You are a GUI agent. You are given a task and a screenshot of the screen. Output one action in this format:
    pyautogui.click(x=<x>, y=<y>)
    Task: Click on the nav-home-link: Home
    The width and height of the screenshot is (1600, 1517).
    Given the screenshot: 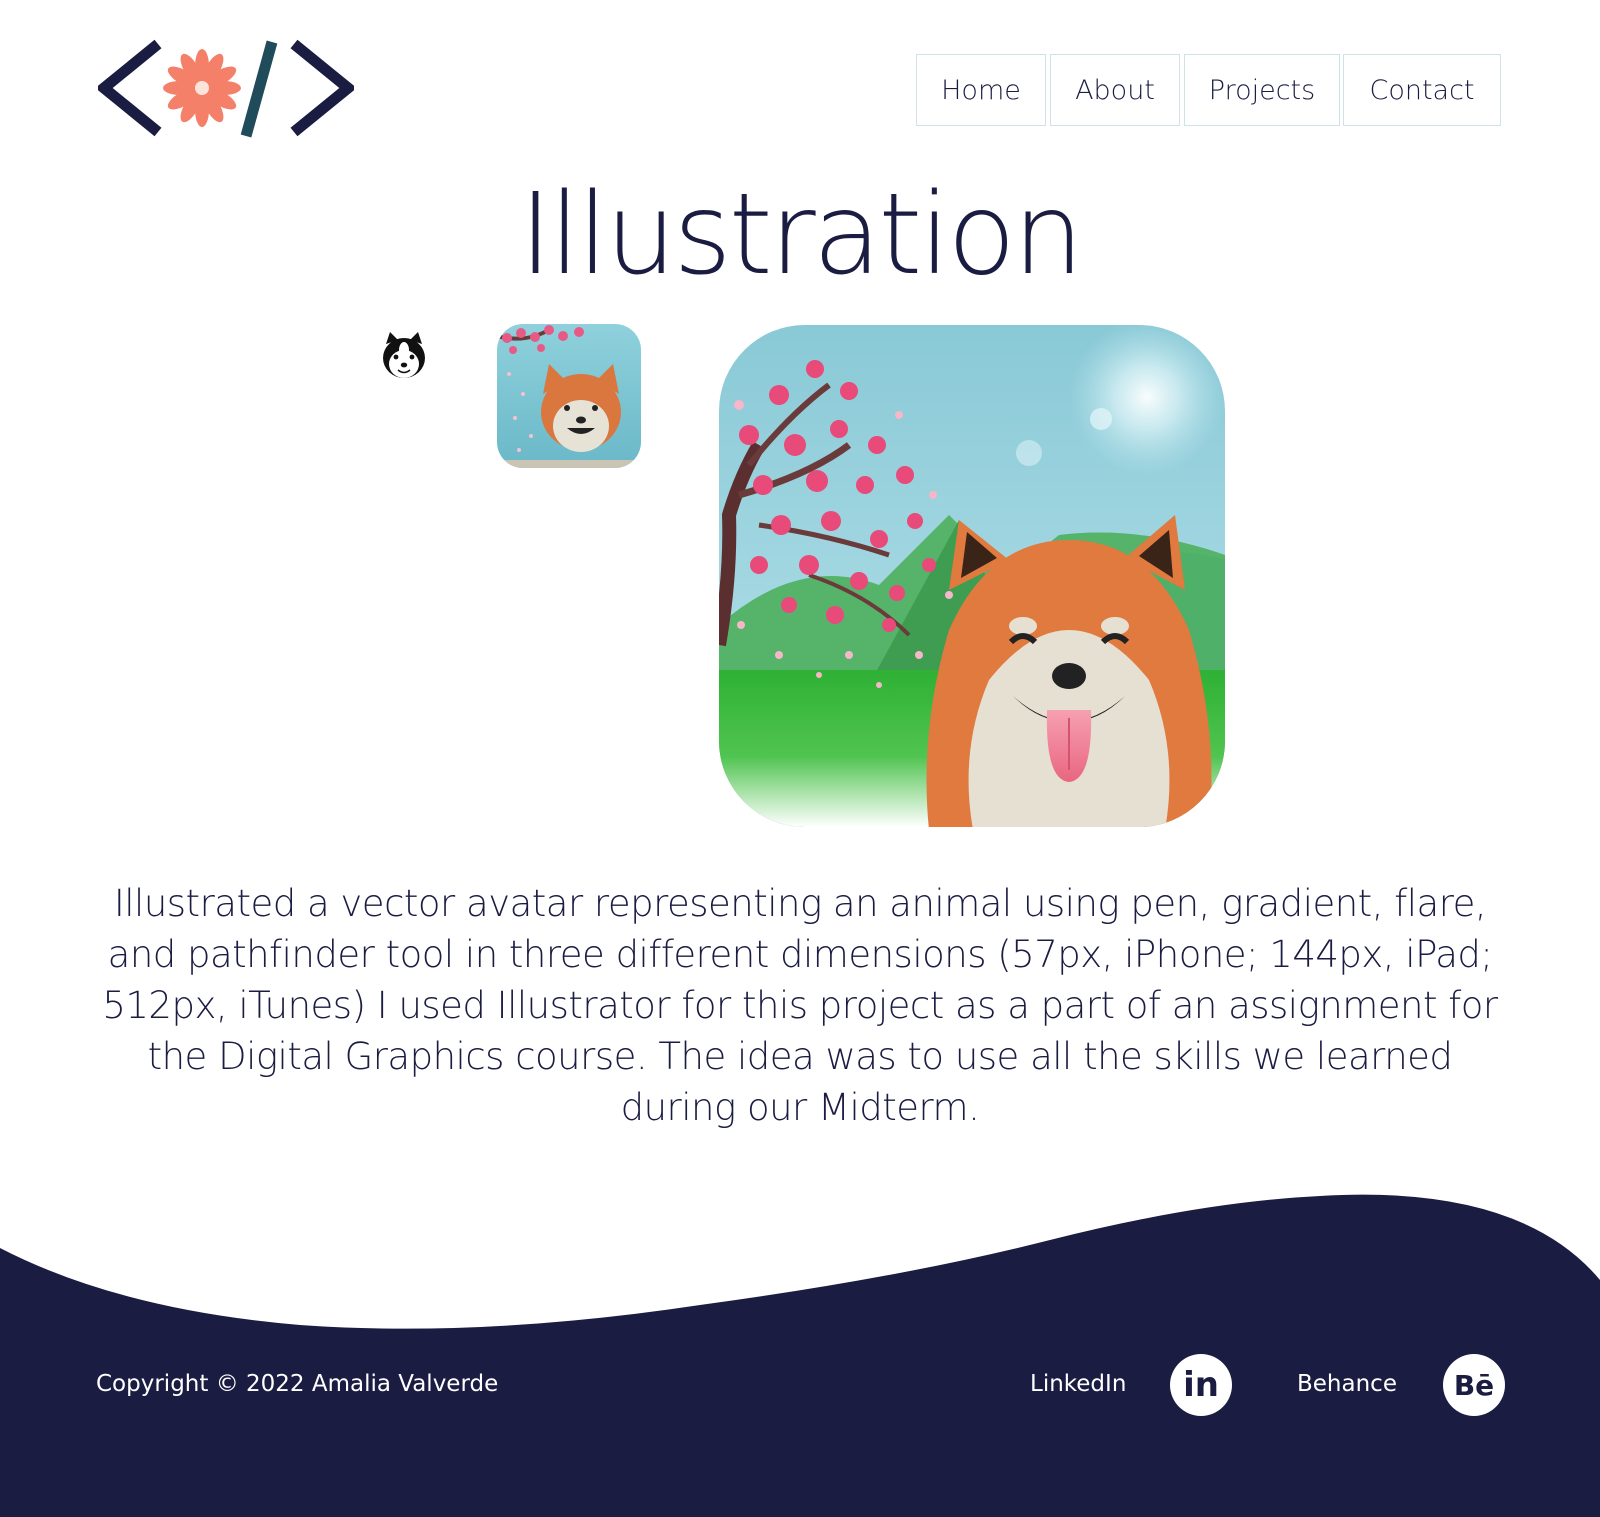 What is the action you would take?
    pyautogui.click(x=981, y=90)
    